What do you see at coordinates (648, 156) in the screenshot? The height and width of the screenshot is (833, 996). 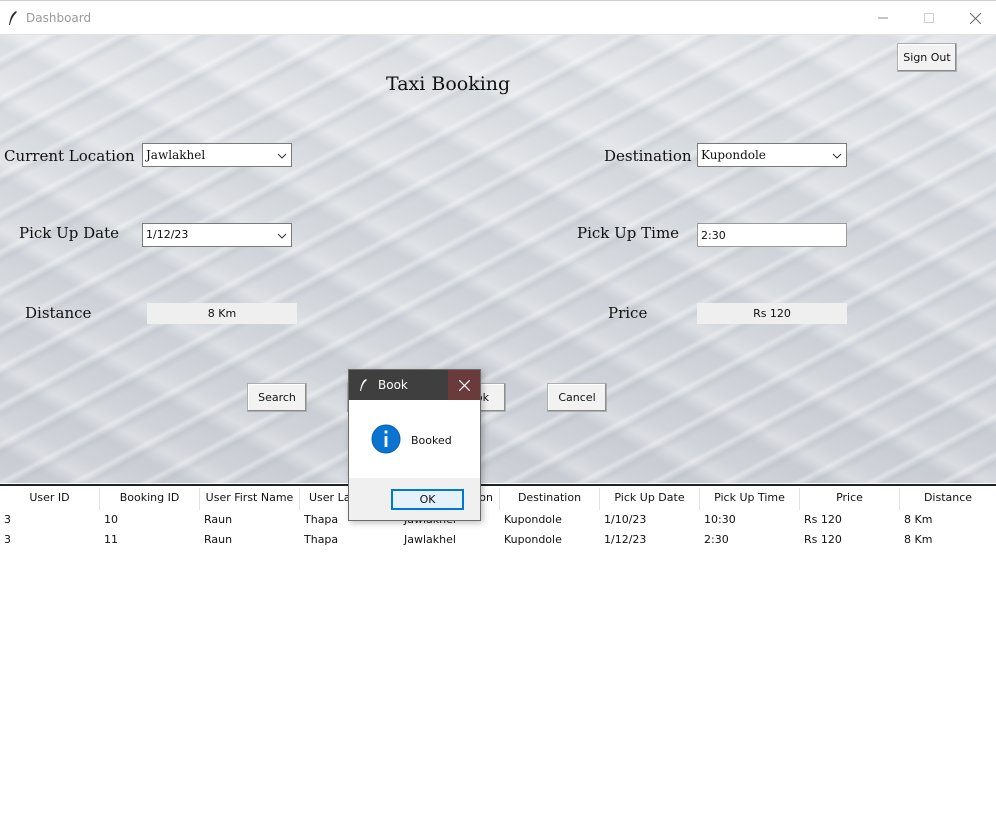 I see `destination-label: Destination` at bounding box center [648, 156].